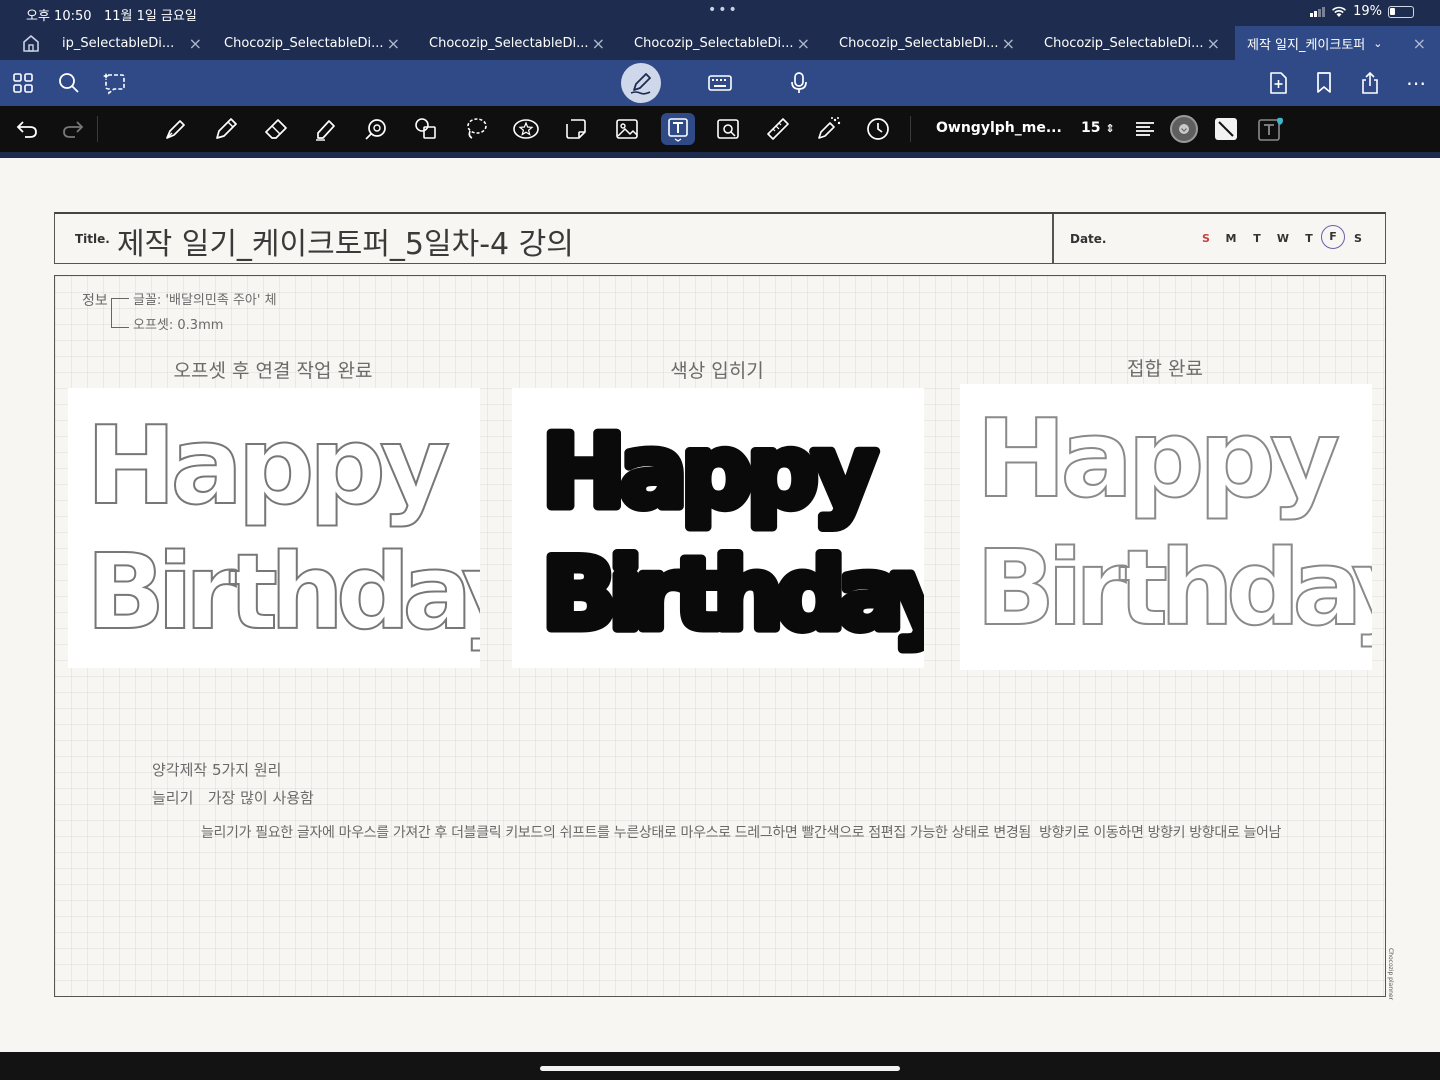 This screenshot has height=1080, width=1440. Describe the element at coordinates (720, 1068) in the screenshot. I see `home-indicator` at that location.